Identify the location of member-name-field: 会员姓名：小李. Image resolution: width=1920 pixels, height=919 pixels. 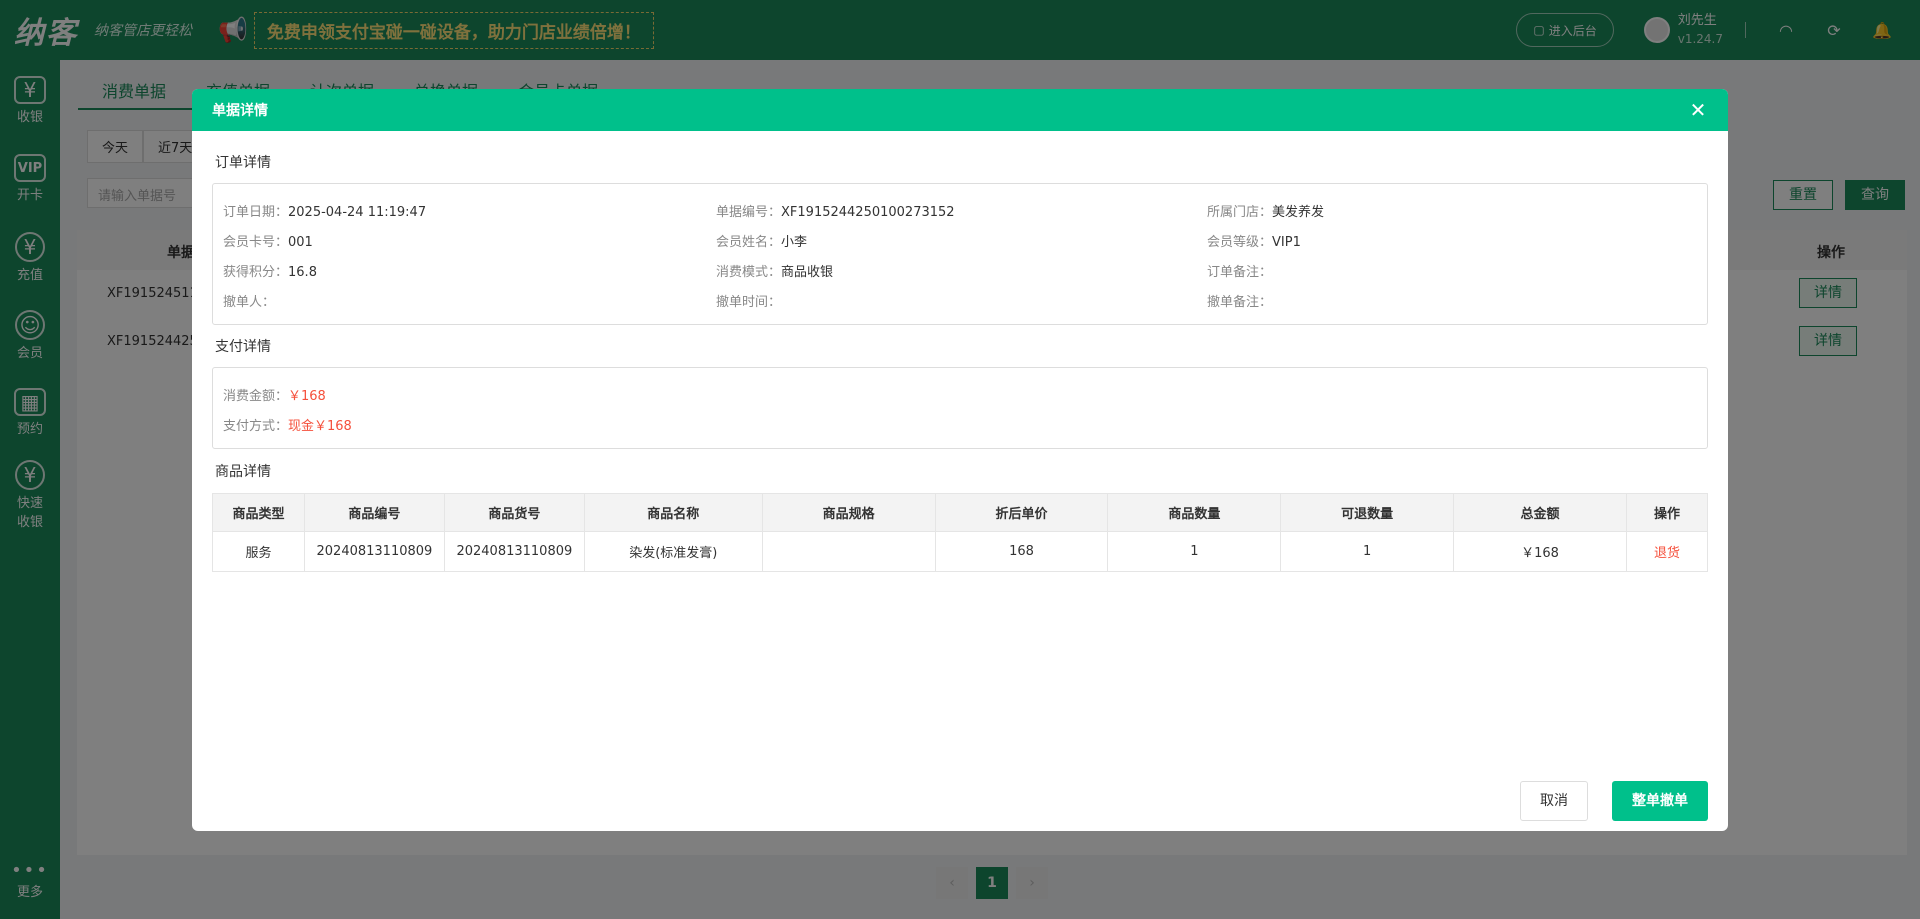
(761, 240).